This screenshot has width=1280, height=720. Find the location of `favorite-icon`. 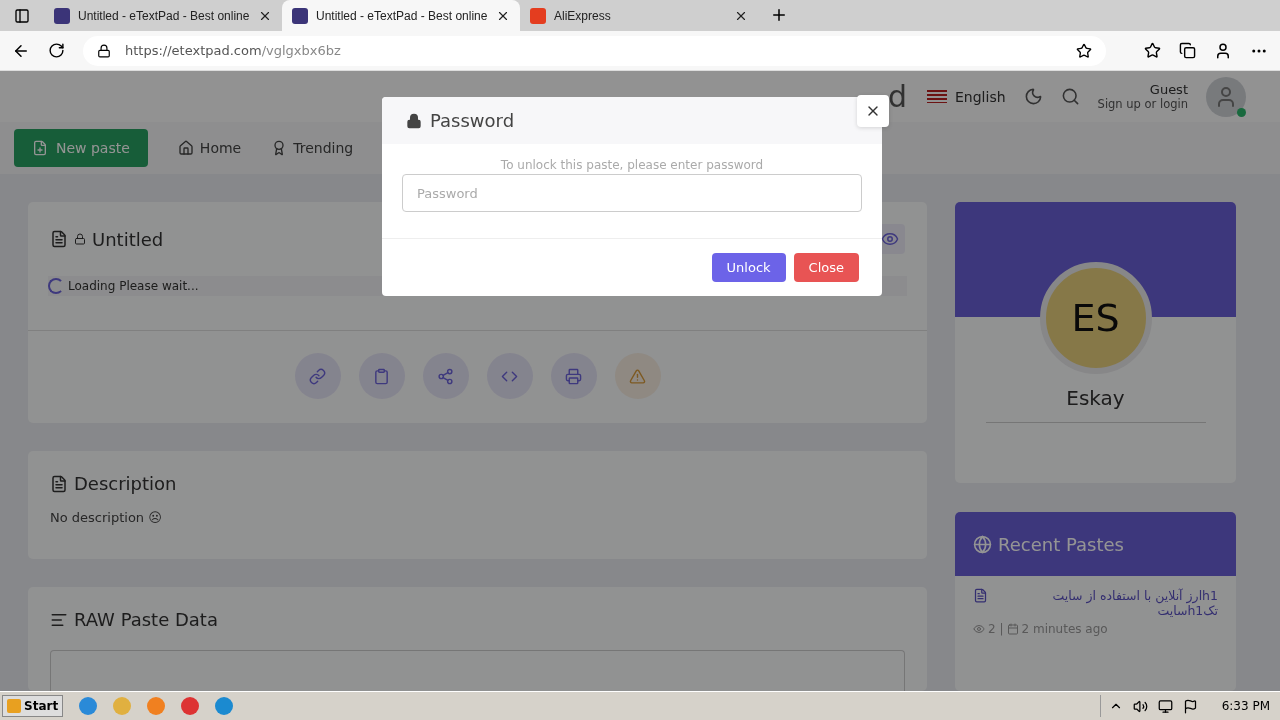

favorite-icon is located at coordinates (1084, 50).